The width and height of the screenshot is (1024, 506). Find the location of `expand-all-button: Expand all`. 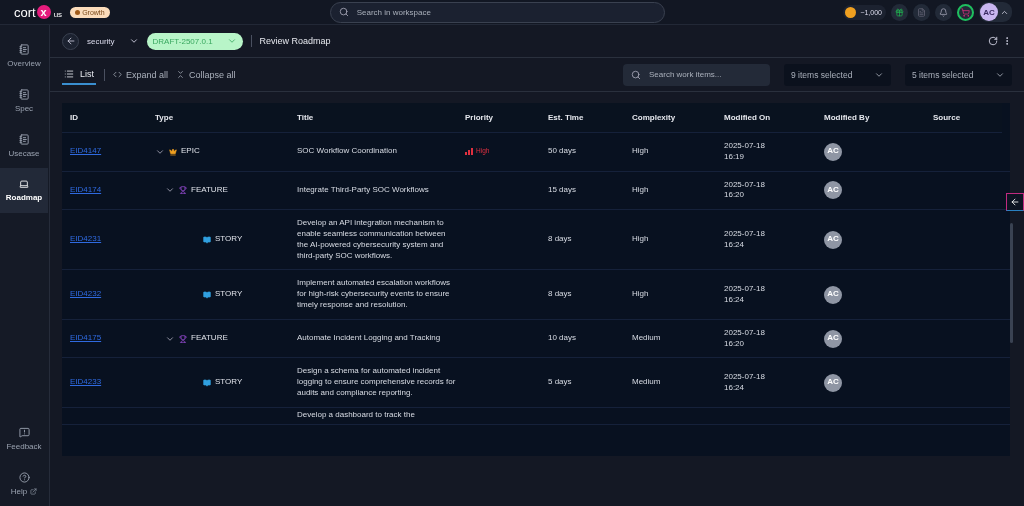

expand-all-button: Expand all is located at coordinates (141, 74).